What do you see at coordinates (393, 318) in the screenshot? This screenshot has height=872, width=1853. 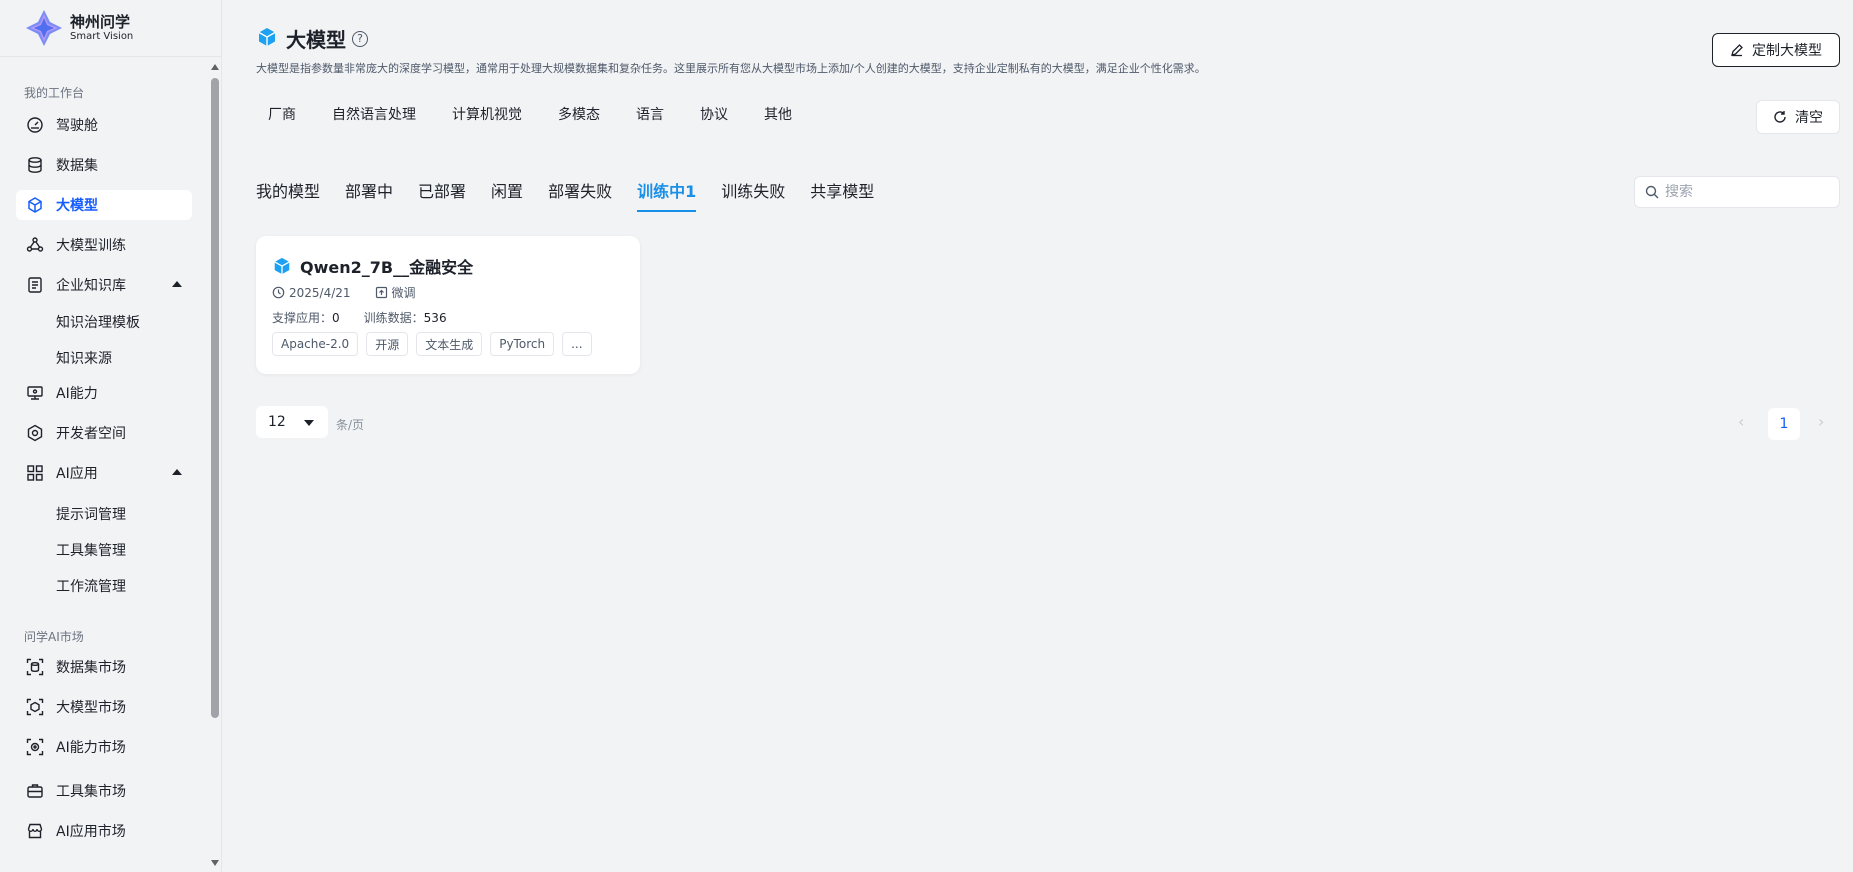 I see `train-data-label: 训练数据：` at bounding box center [393, 318].